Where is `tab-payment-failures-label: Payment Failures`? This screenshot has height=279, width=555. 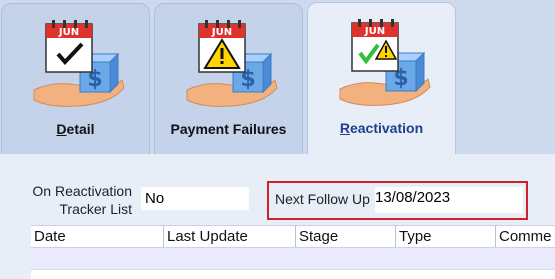
tab-payment-failures-label: Payment Failures is located at coordinates (228, 129).